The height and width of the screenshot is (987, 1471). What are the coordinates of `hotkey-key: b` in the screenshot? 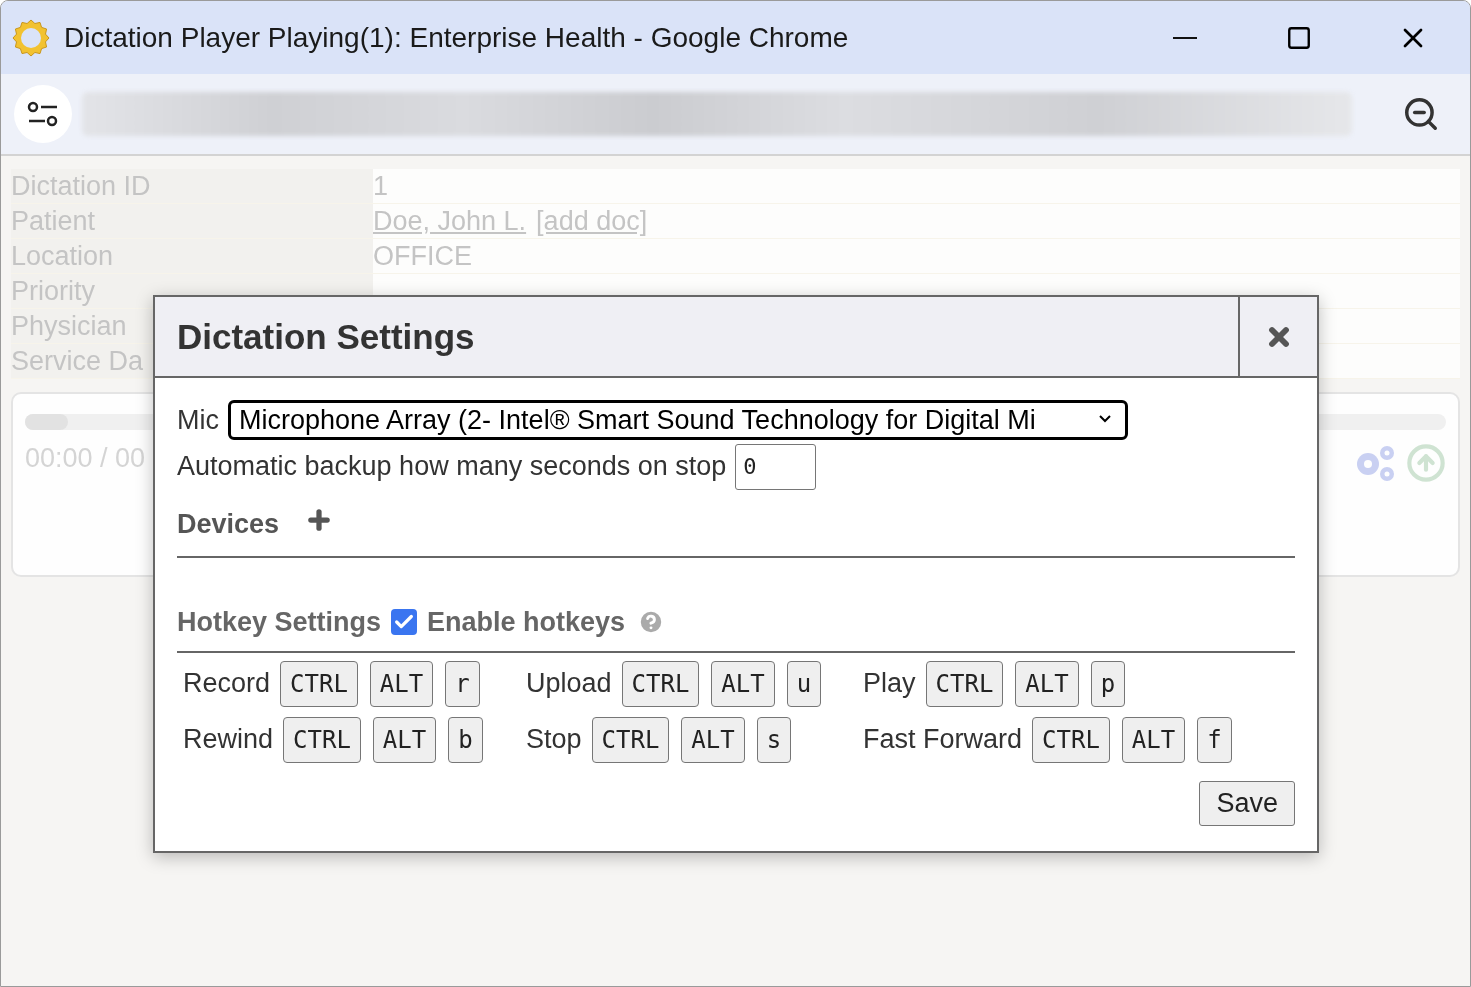 It's located at (465, 739).